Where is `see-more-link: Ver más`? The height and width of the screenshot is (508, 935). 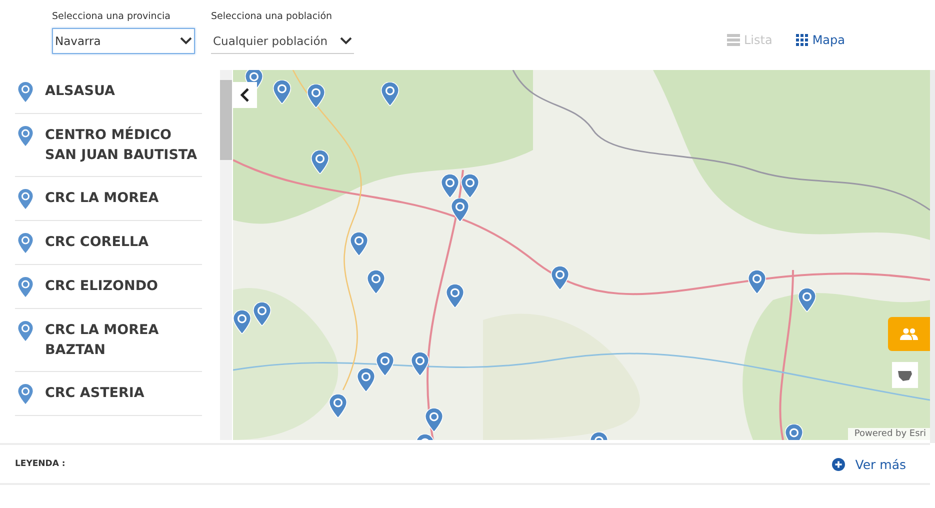
see-more-link: Ver más is located at coordinates (869, 464).